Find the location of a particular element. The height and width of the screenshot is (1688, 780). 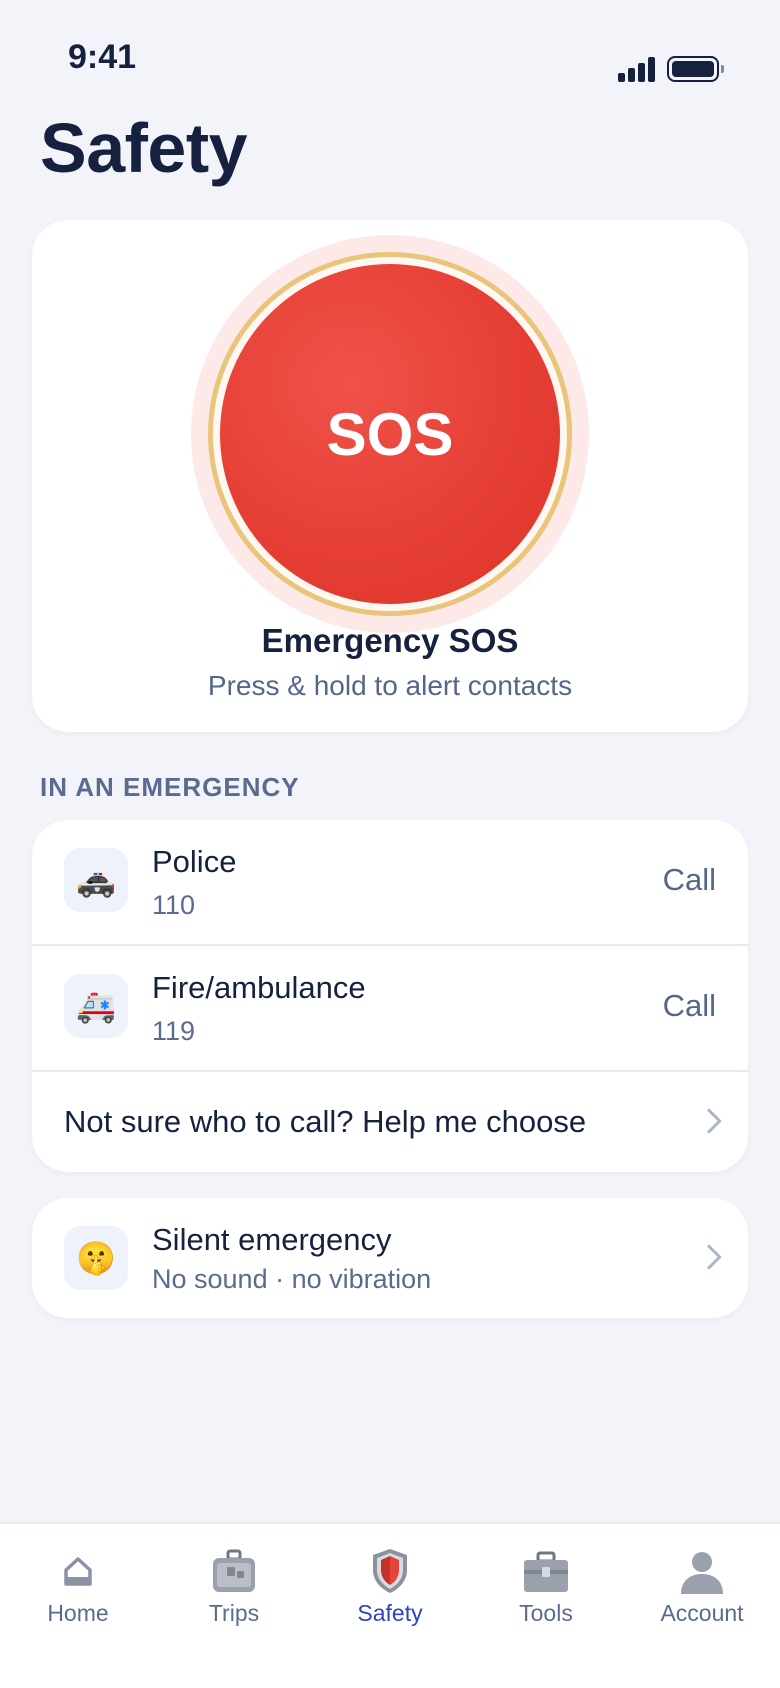

ambulance-icon: 🚑 is located at coordinates (96, 1006).